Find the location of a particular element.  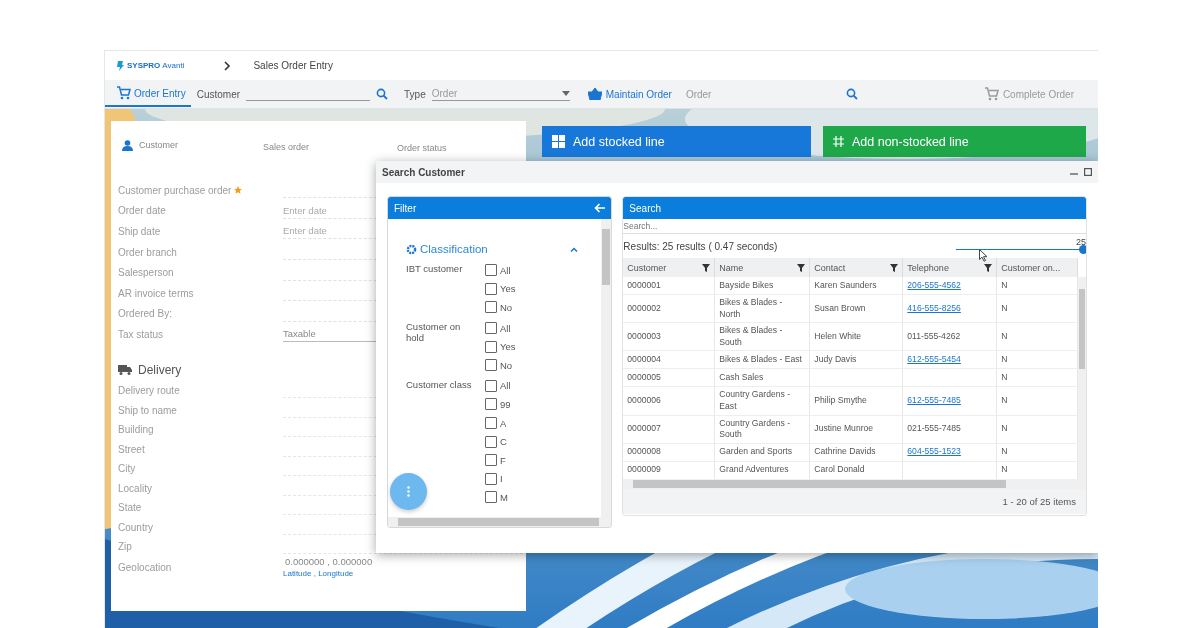

table-cell: Helen White is located at coordinates (857, 337).